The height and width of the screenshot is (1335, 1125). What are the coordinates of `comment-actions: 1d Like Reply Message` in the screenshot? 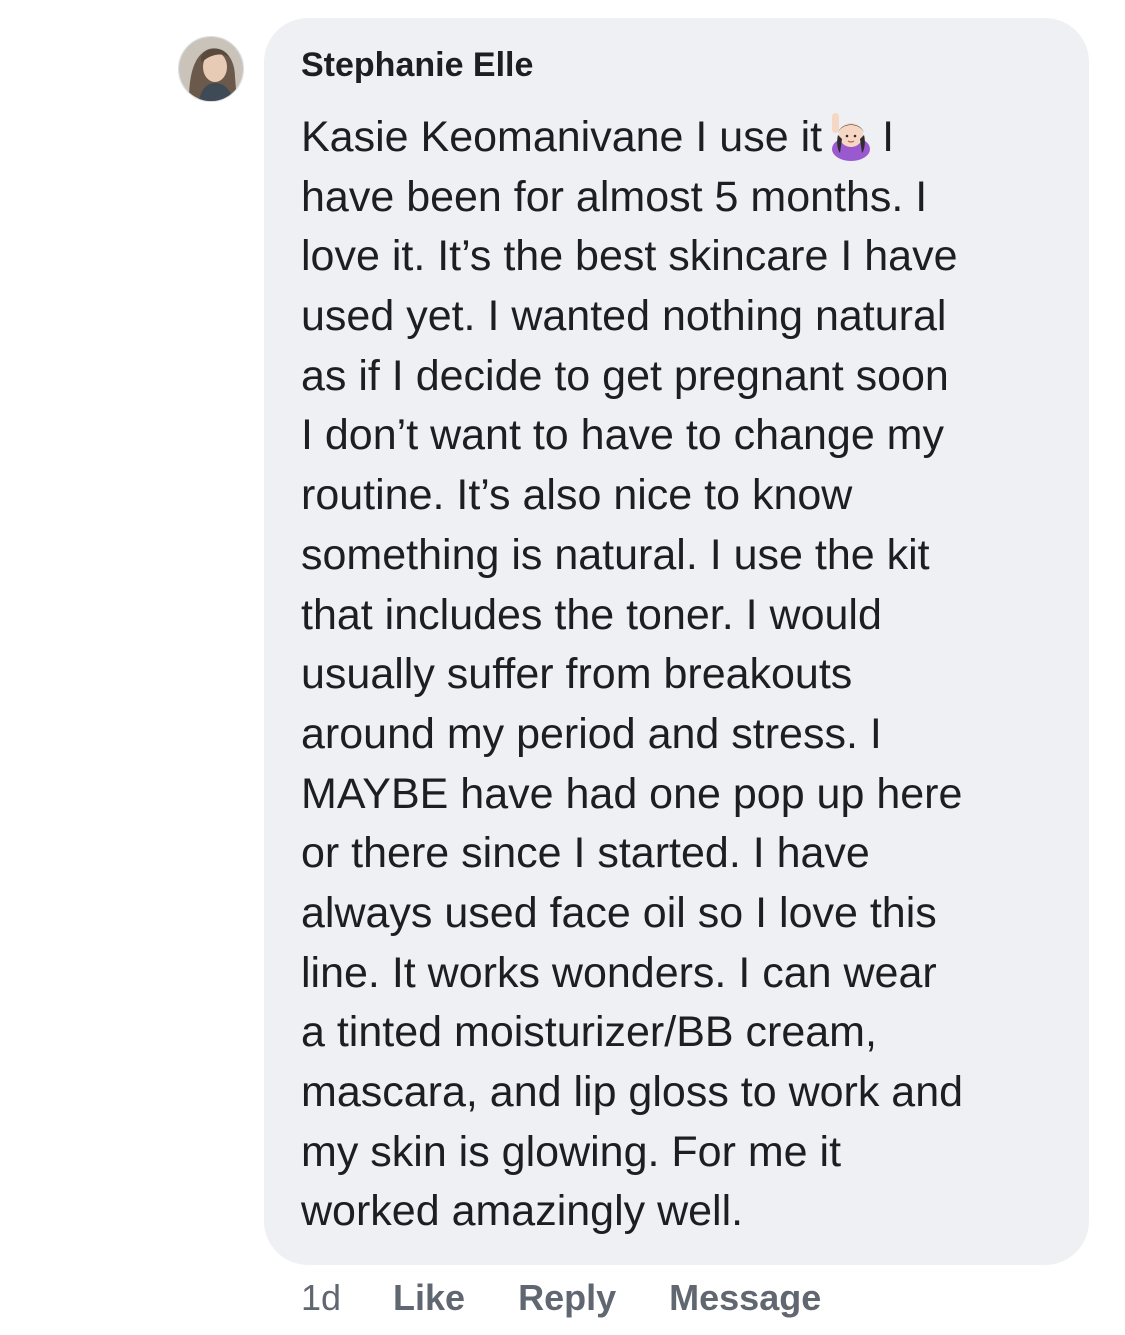 It's located at (587, 1298).